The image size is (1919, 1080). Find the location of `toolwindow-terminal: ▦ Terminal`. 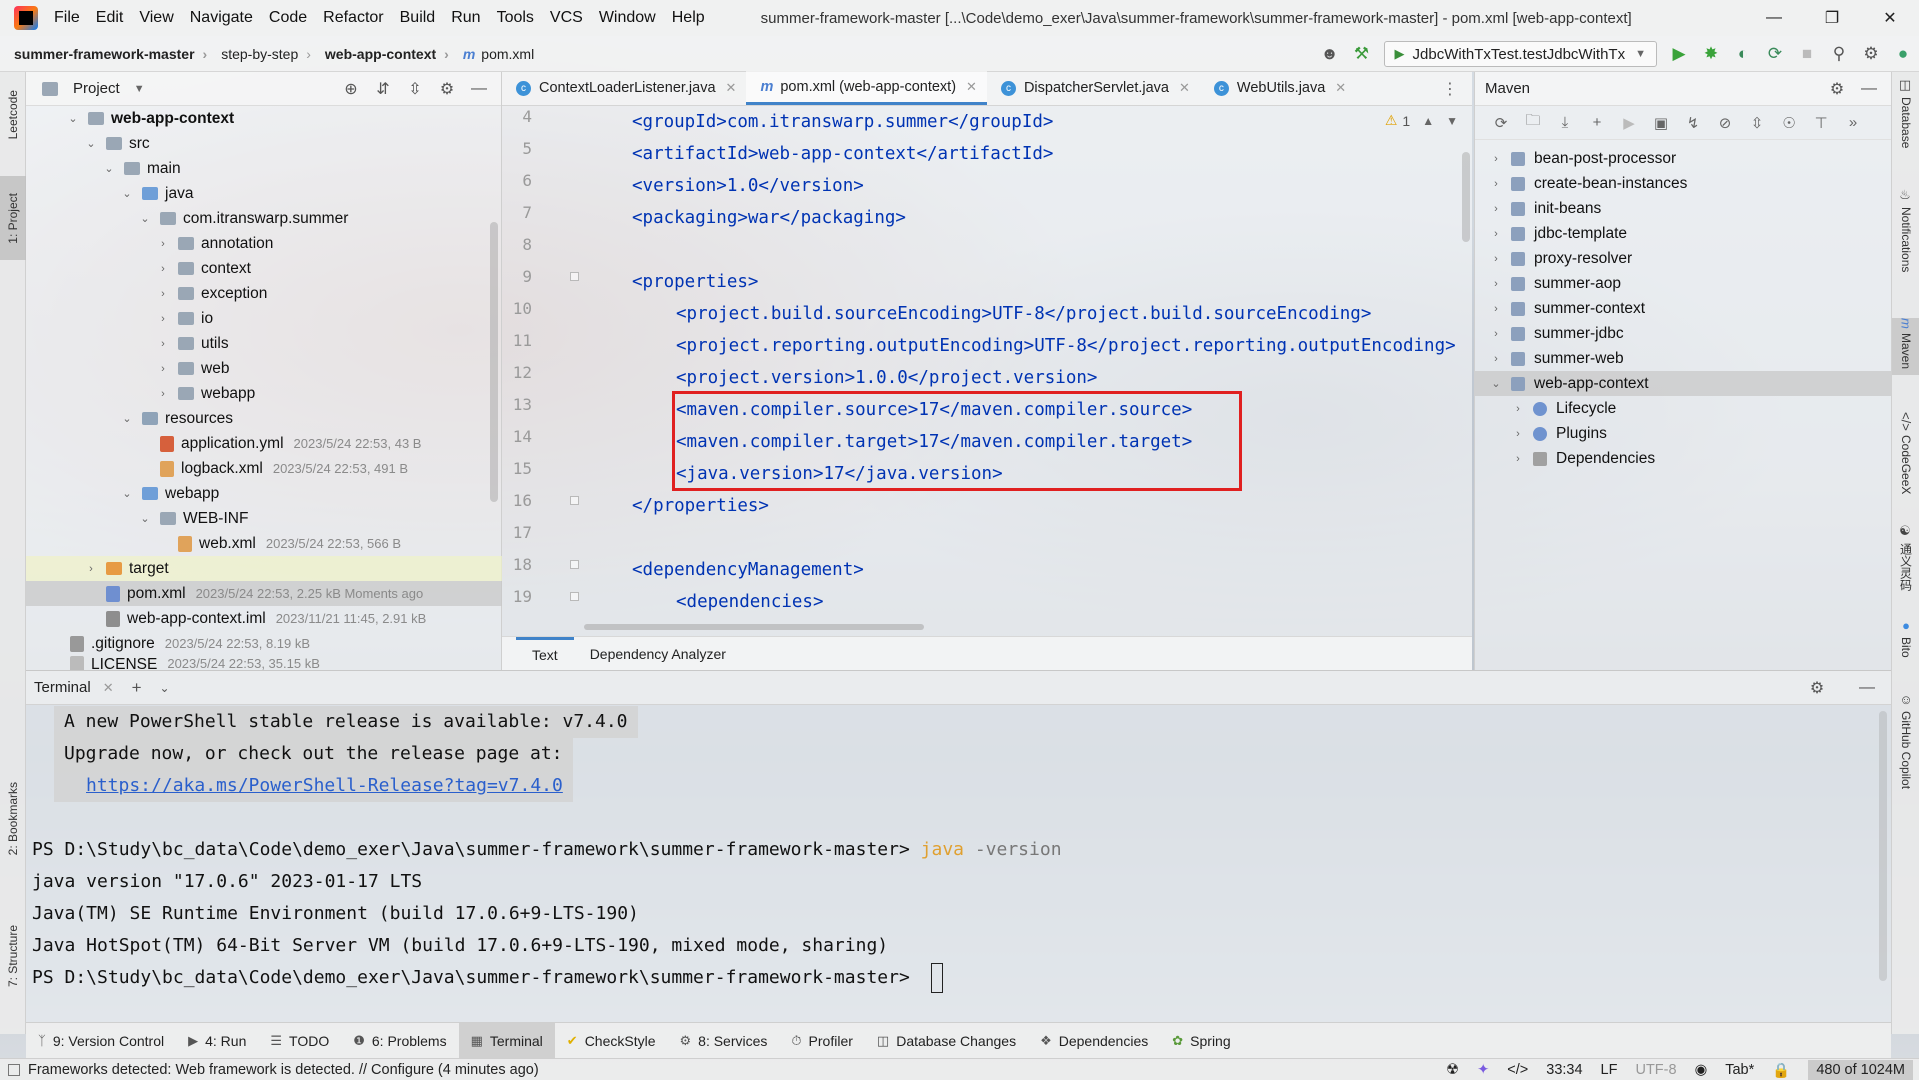

toolwindow-terminal: ▦ Terminal is located at coordinates (506, 1040).